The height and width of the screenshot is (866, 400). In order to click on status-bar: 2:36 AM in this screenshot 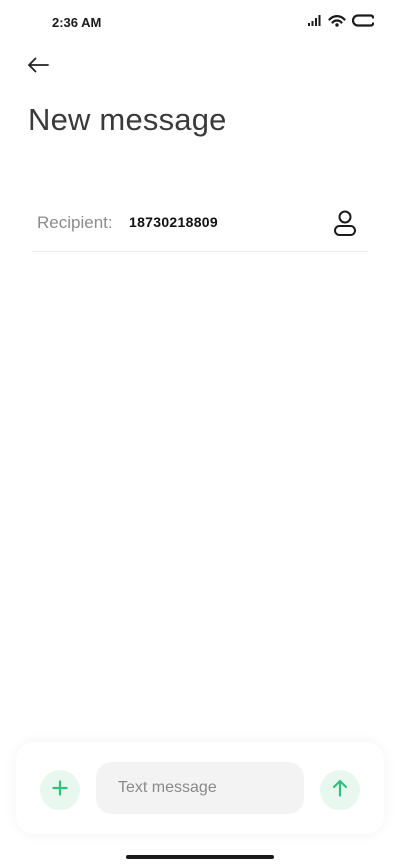, I will do `click(200, 22)`.